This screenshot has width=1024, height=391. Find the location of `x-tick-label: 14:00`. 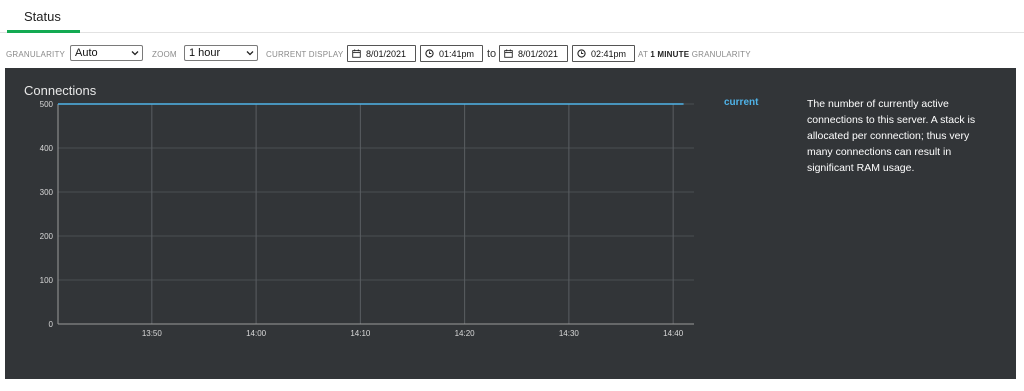

x-tick-label: 14:00 is located at coordinates (256, 333).